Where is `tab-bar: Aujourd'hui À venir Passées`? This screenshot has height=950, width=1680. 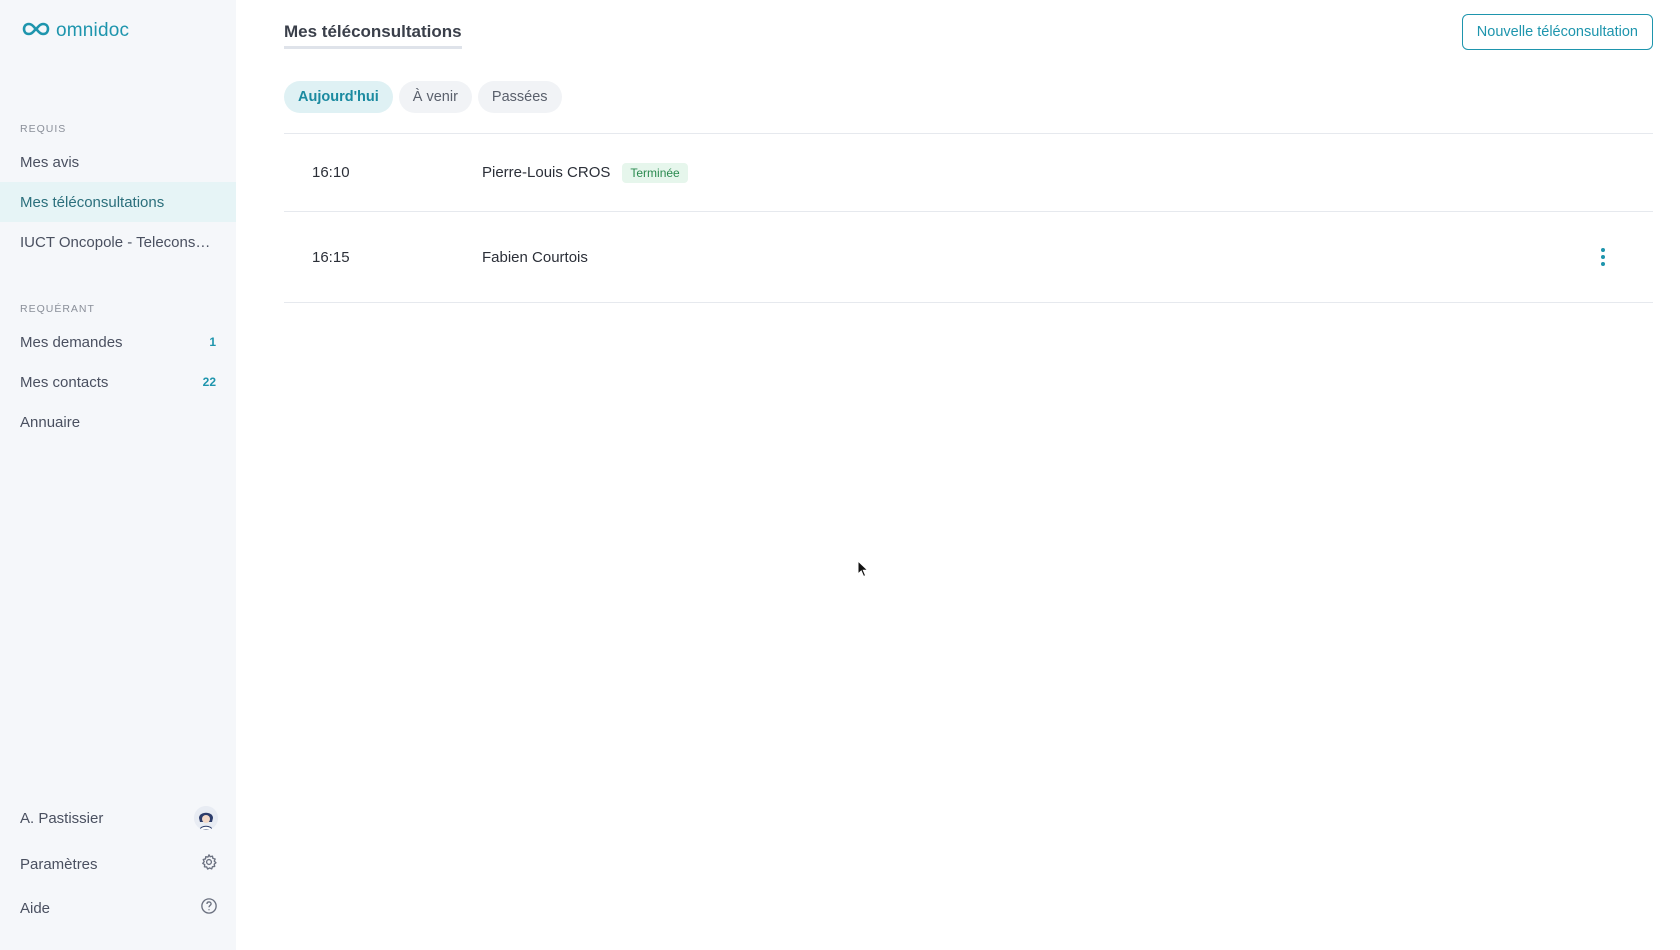 tab-bar: Aujourd'hui À venir Passées is located at coordinates (423, 97).